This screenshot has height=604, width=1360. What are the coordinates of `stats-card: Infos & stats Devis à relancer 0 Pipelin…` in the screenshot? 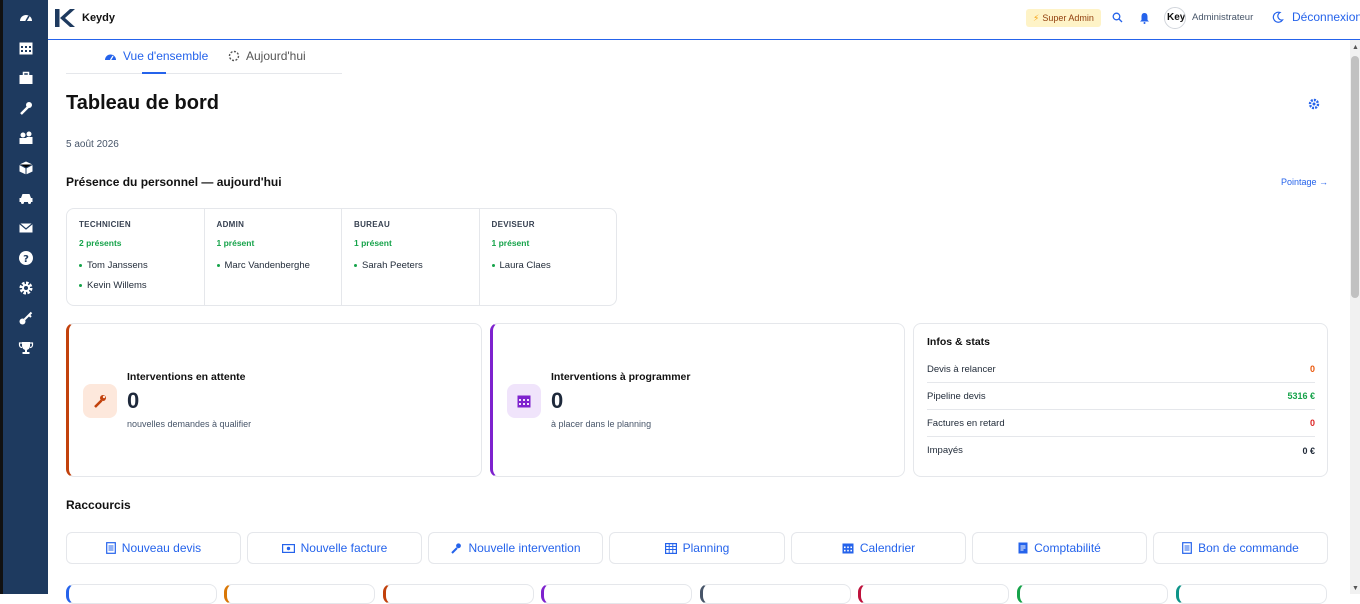 It's located at (1120, 400).